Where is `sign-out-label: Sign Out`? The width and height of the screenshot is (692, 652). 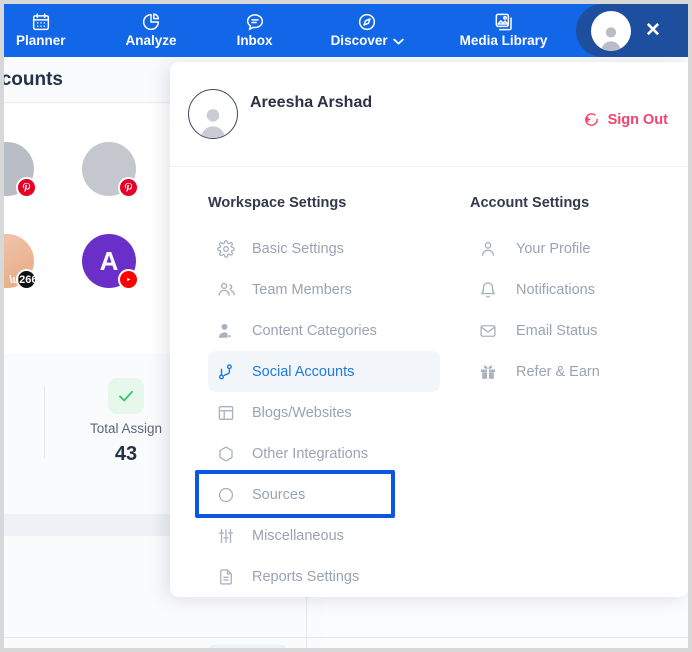
sign-out-label: Sign Out is located at coordinates (637, 119).